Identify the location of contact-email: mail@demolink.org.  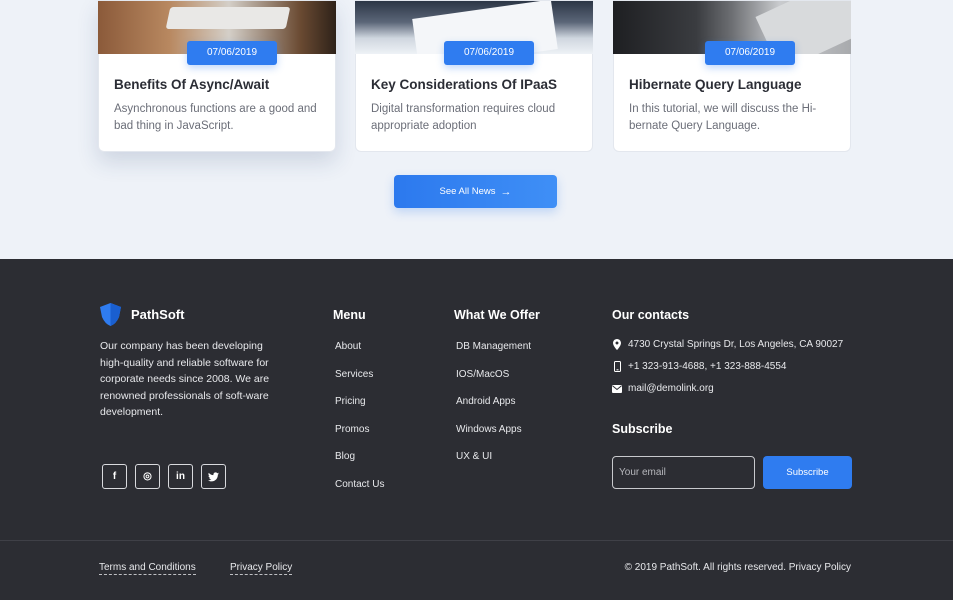
(663, 388).